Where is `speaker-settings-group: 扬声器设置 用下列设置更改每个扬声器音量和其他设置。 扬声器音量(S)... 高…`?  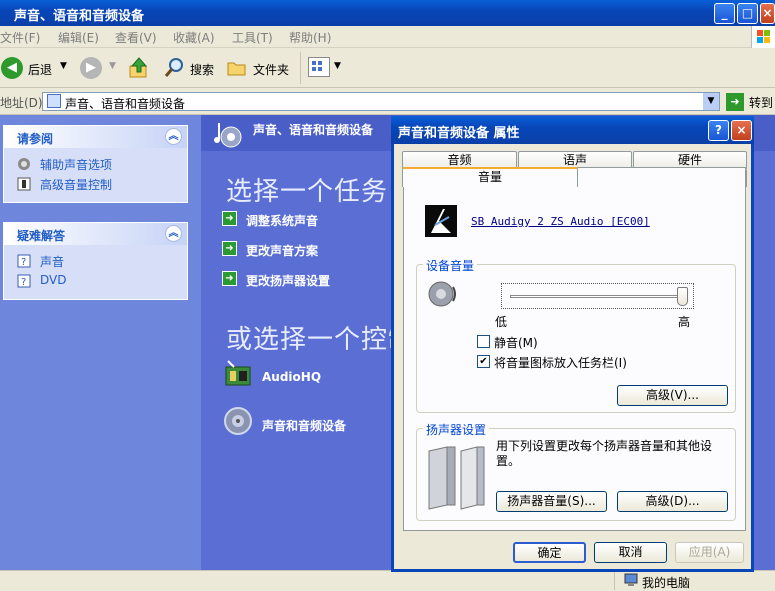
speaker-settings-group: 扬声器设置 用下列设置更改每个扬声器音量和其他设置。 扬声器音量(S)... 高… is located at coordinates (576, 471).